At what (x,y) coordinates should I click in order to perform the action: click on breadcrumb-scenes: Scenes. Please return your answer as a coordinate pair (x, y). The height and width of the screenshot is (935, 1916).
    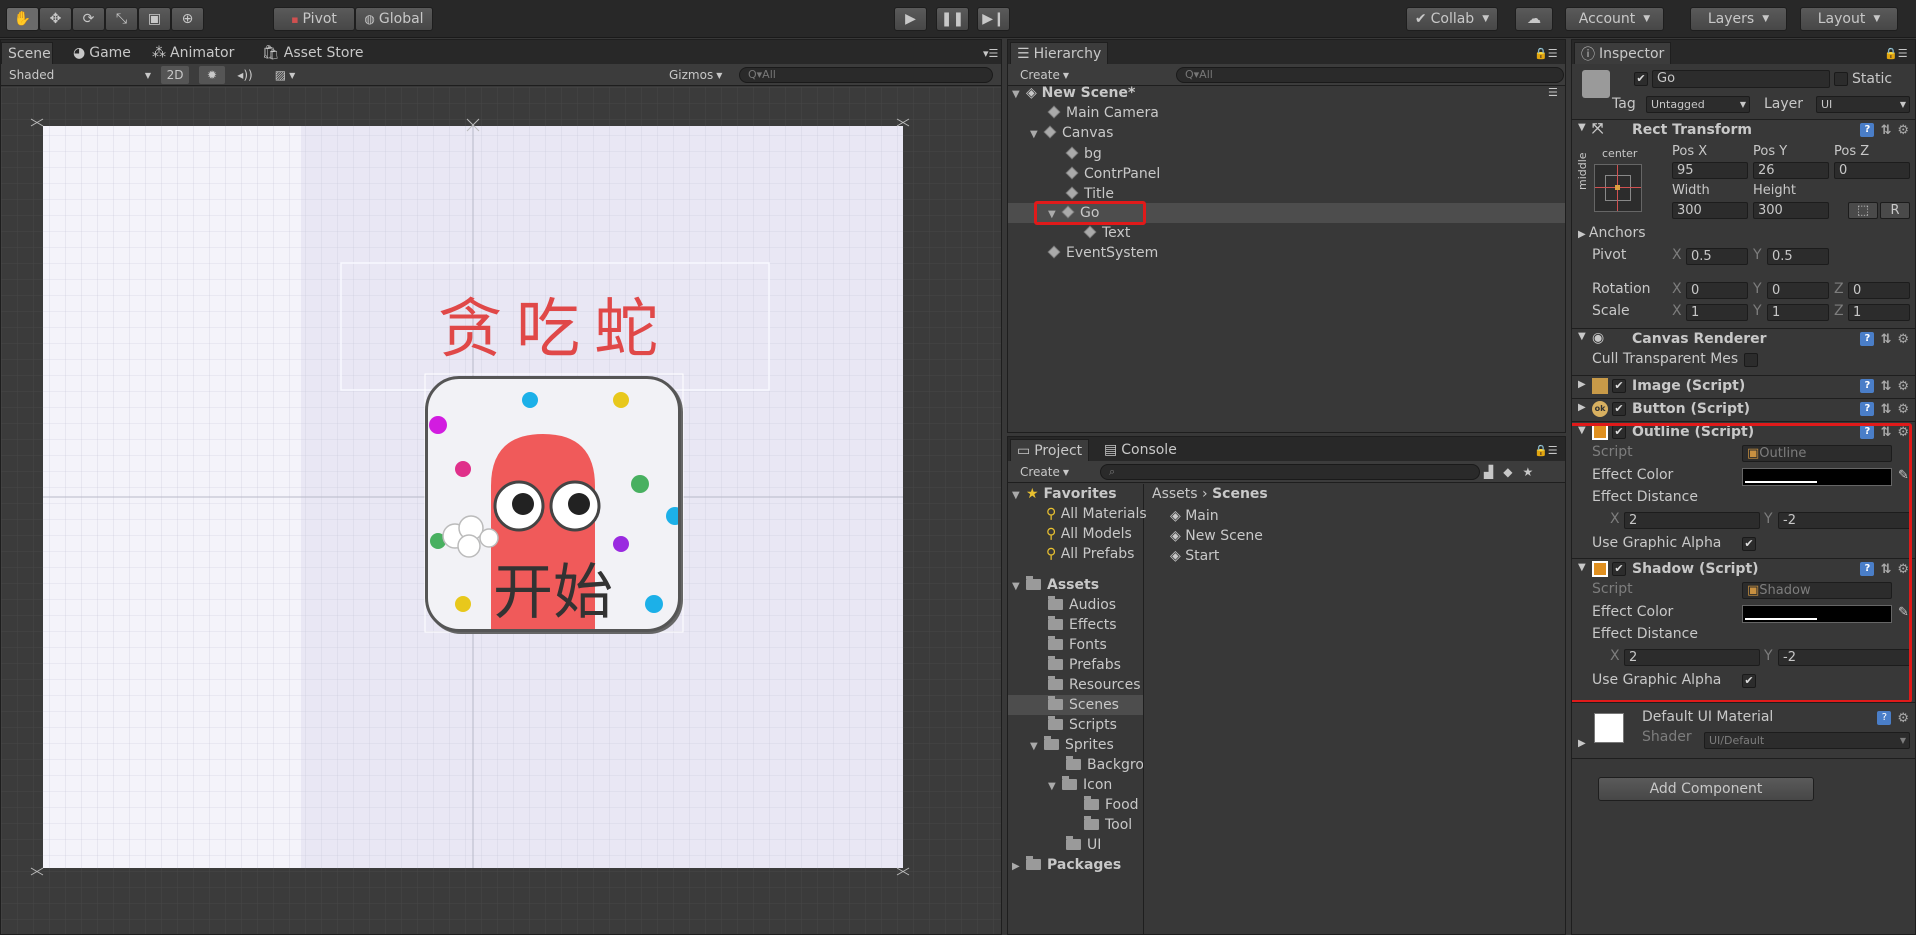
    Looking at the image, I should click on (1240, 494).